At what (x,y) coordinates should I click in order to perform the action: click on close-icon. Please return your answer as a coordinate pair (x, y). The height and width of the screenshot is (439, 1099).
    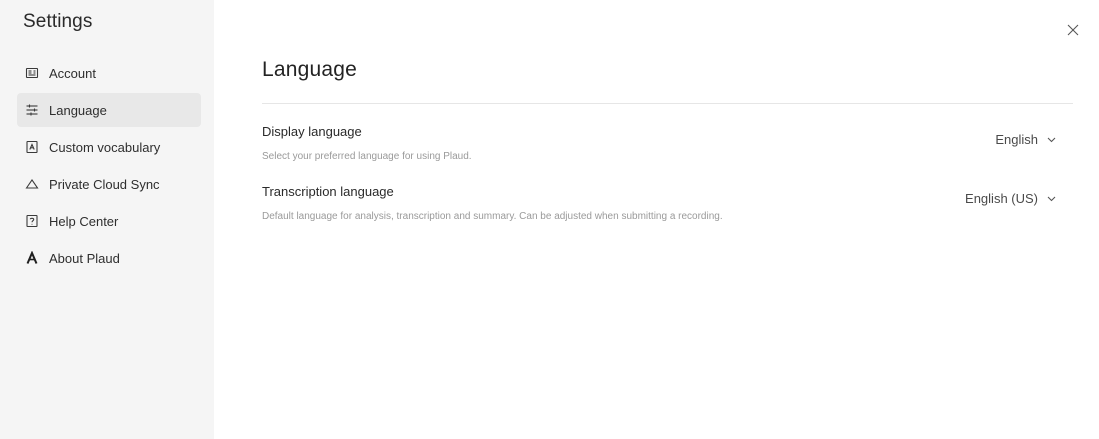
    Looking at the image, I should click on (1073, 30).